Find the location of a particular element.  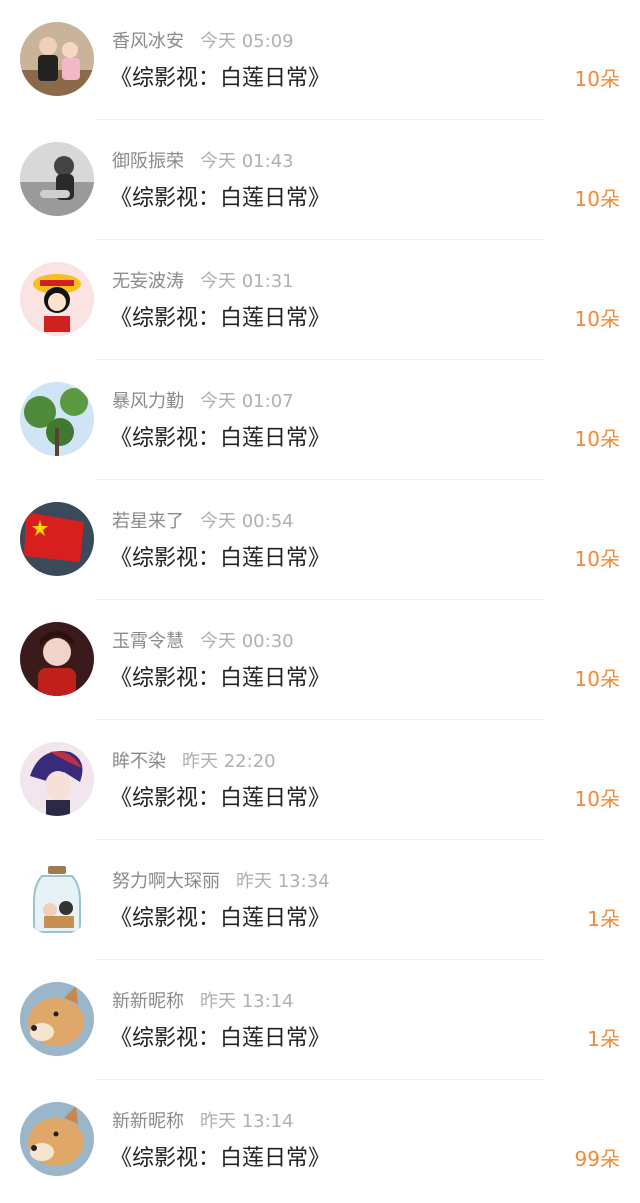

list-item: 若星来了 今天 00:54 《综影视：白莲日常》 10朵 is located at coordinates (320, 540).